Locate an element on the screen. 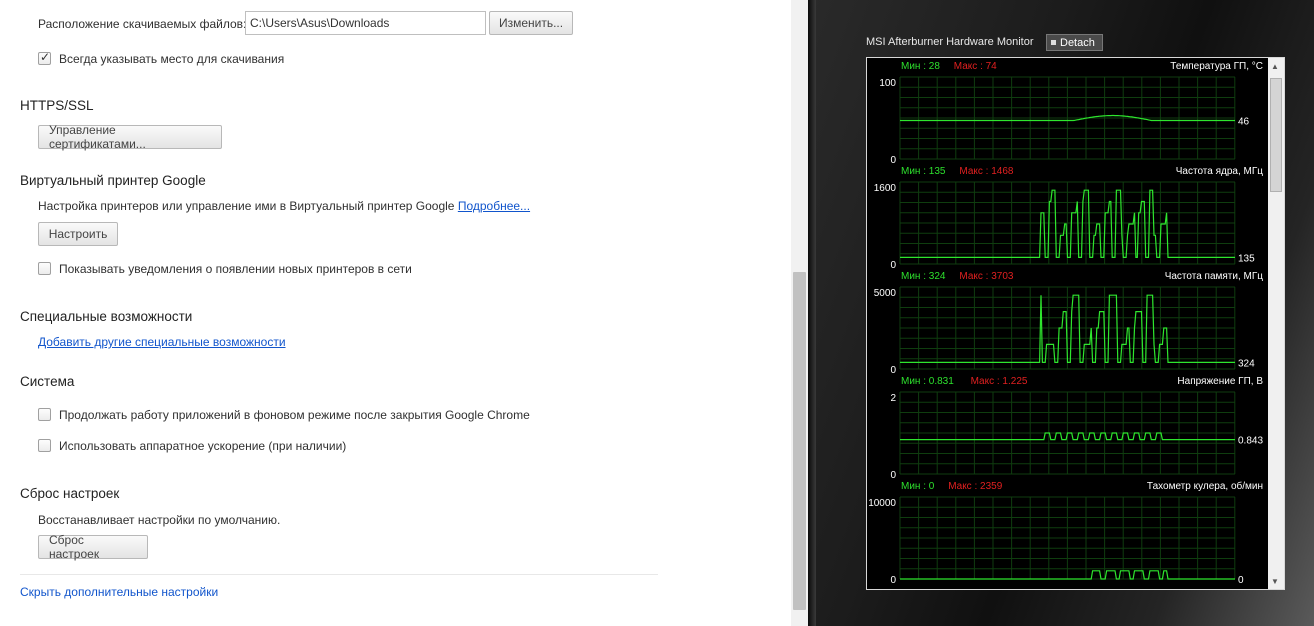 This screenshot has height=626, width=1314. monitor-scrollbar-thumb is located at coordinates (1276, 135).